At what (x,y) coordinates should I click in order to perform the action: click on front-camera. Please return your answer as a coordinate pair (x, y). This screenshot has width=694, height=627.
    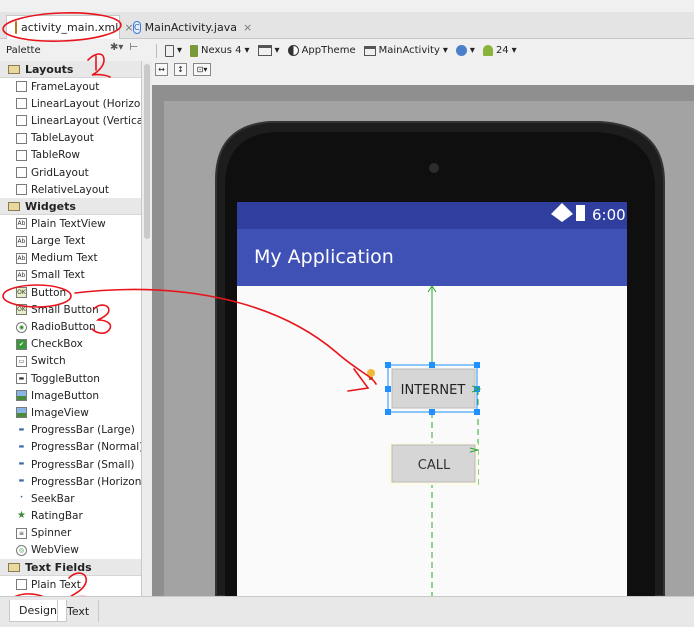
    Looking at the image, I should click on (434, 168).